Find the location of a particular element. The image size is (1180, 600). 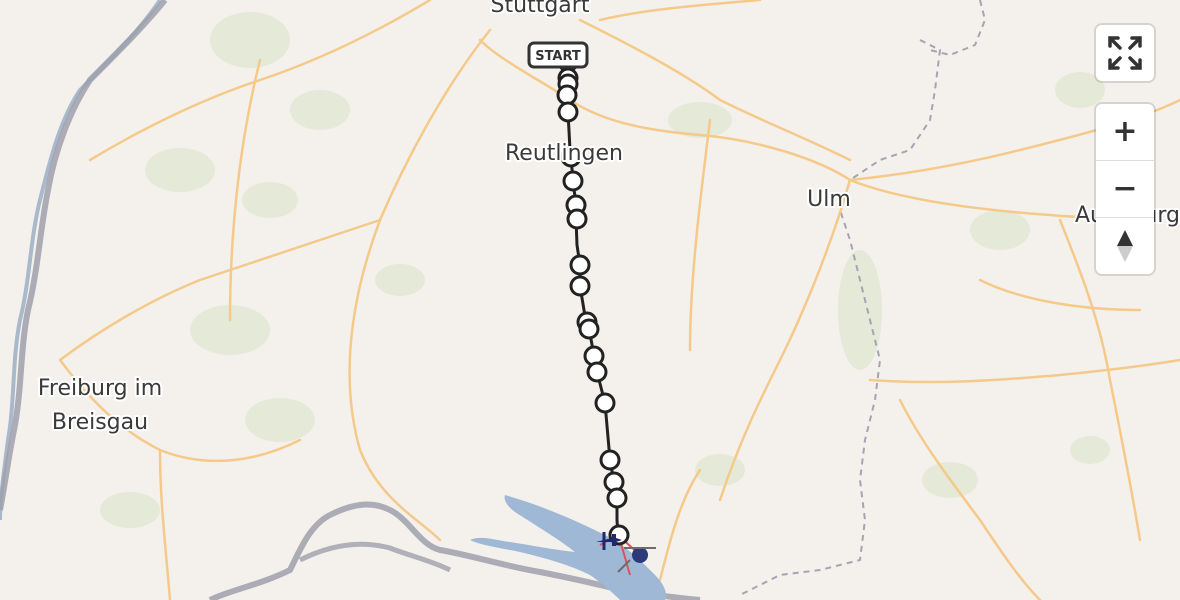

city-label-freiburg-line2: Breisgau is located at coordinates (100, 422).